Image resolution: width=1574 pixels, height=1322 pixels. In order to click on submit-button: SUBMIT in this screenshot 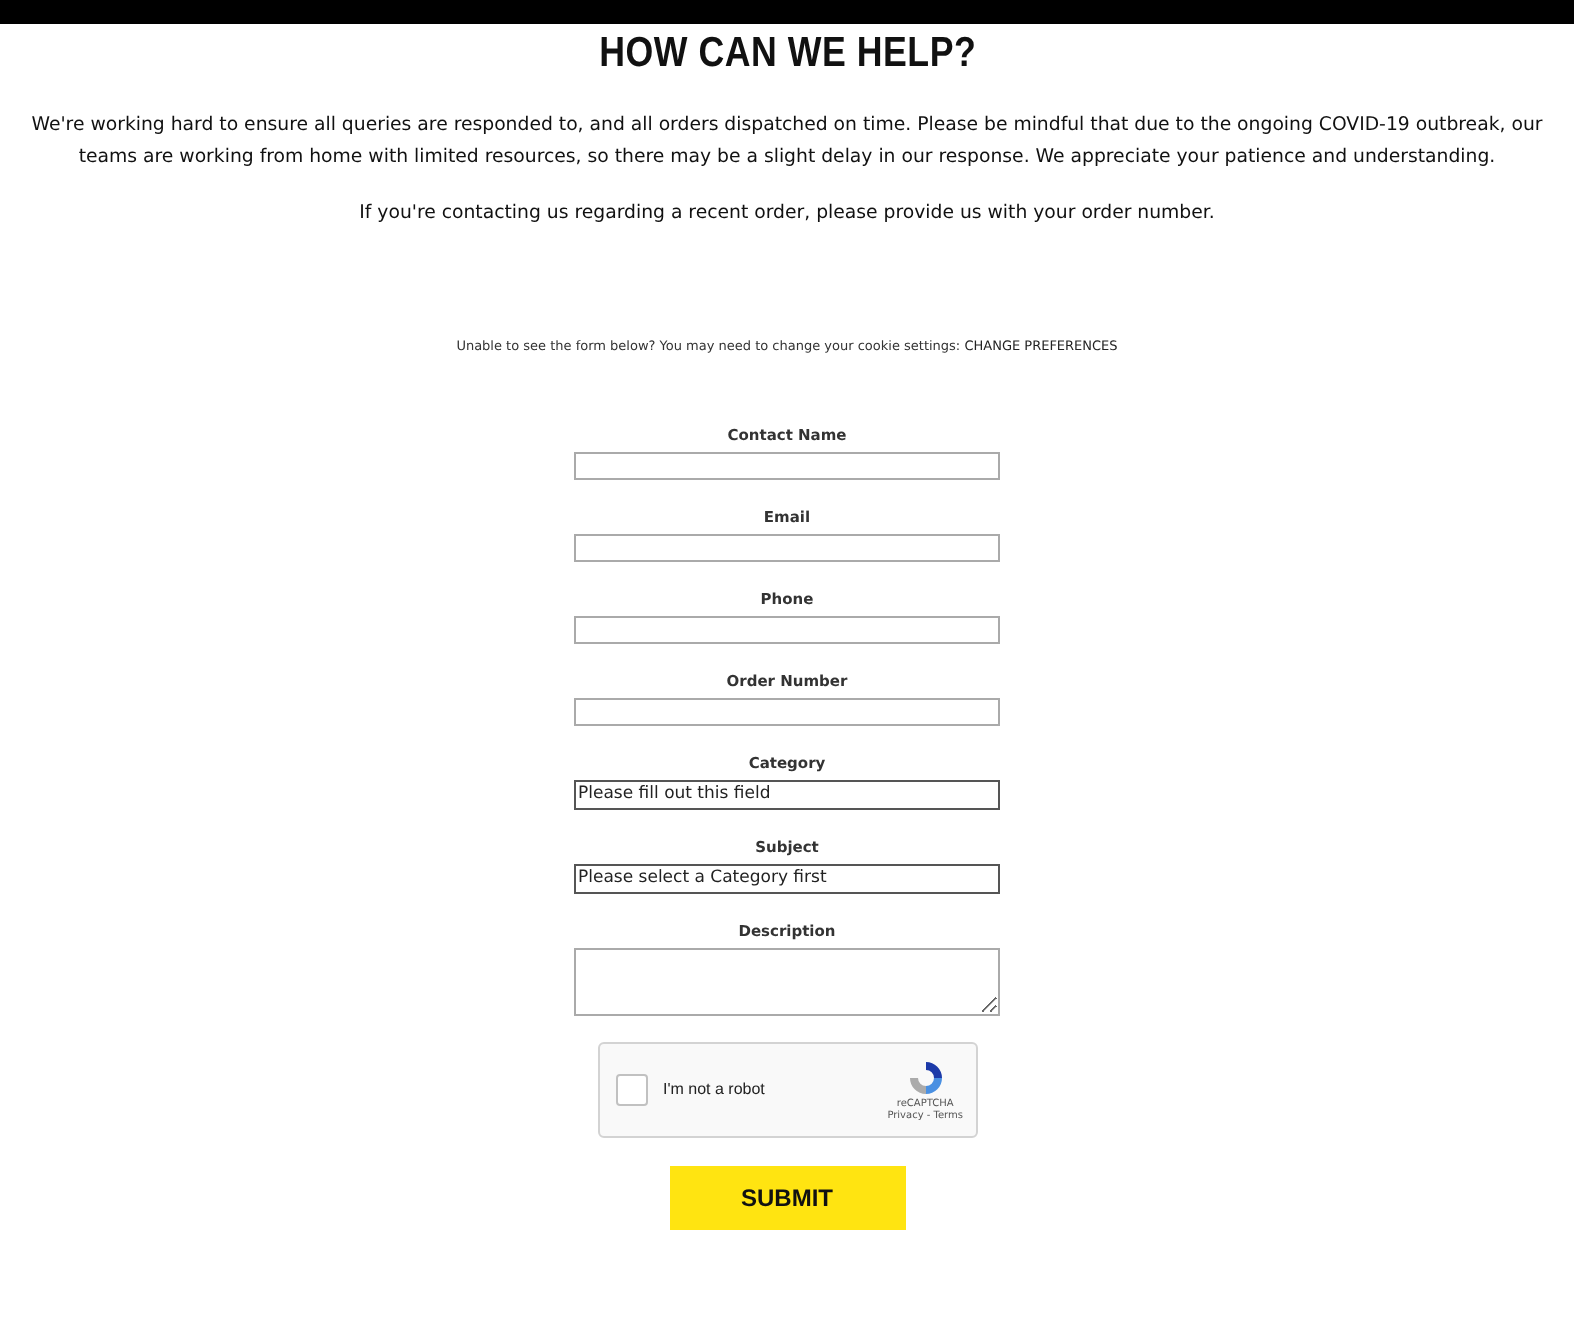, I will do `click(787, 1197)`.